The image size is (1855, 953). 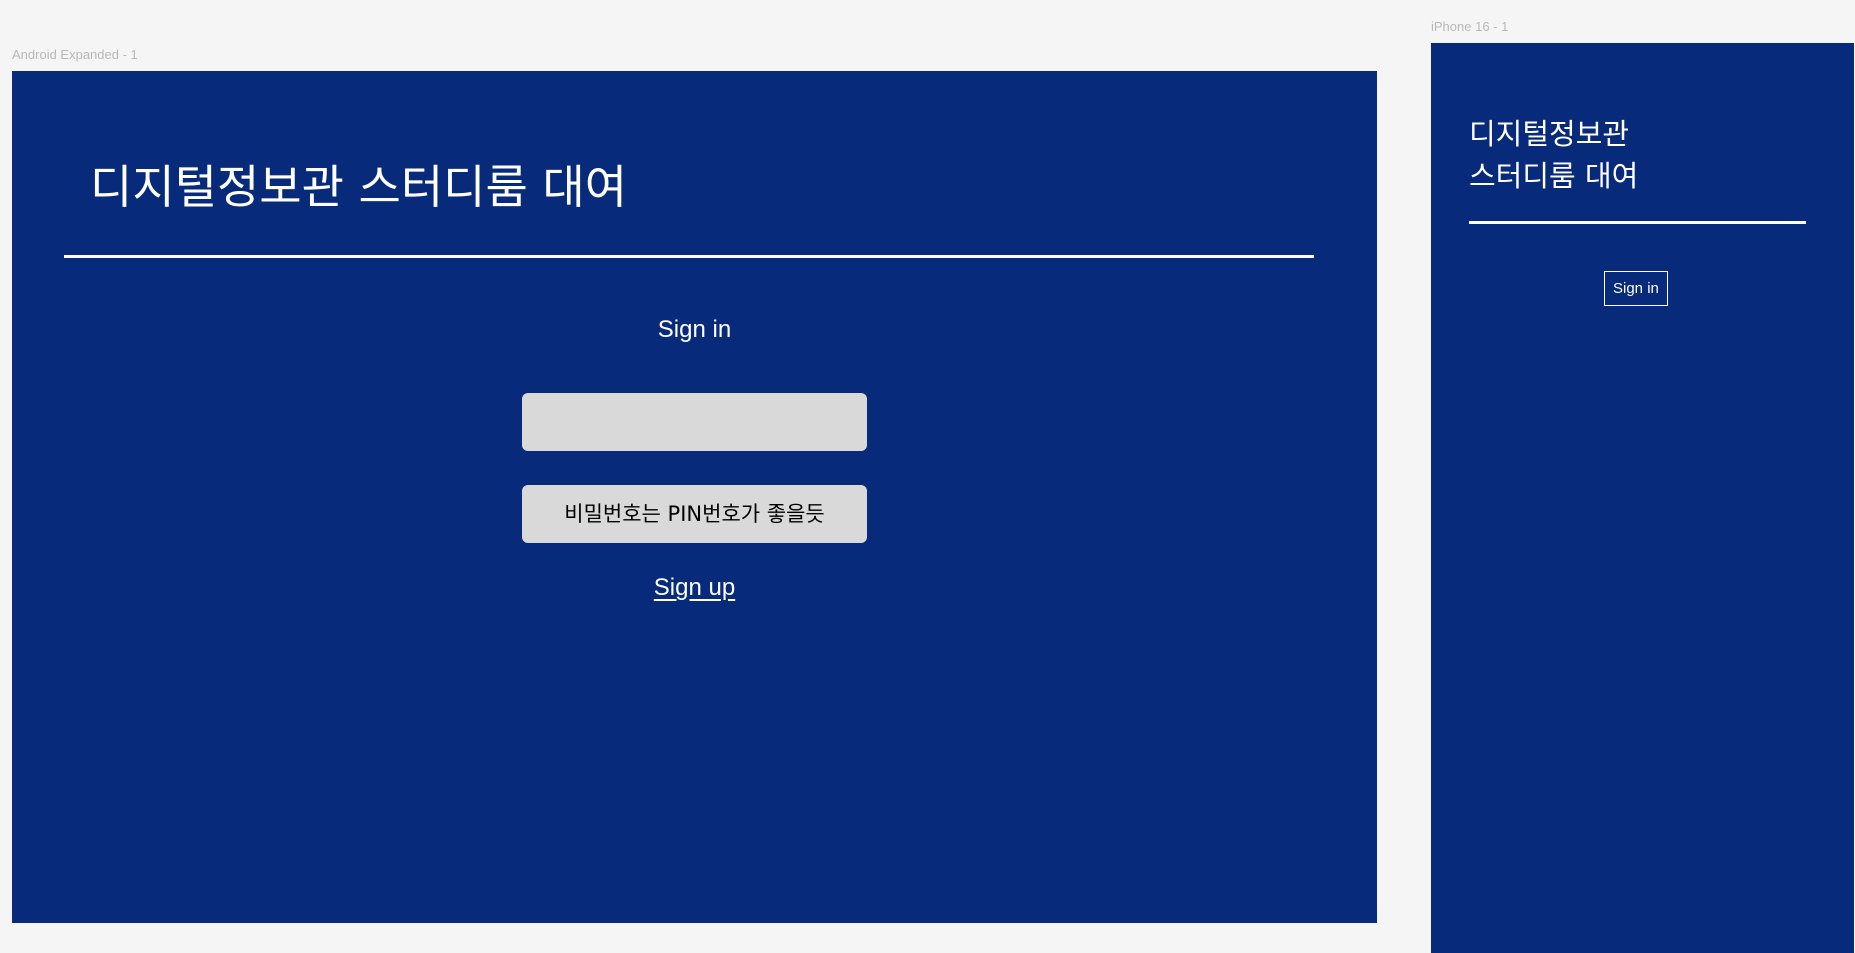 I want to click on signup-link-row: Sign up, so click(x=694, y=588).